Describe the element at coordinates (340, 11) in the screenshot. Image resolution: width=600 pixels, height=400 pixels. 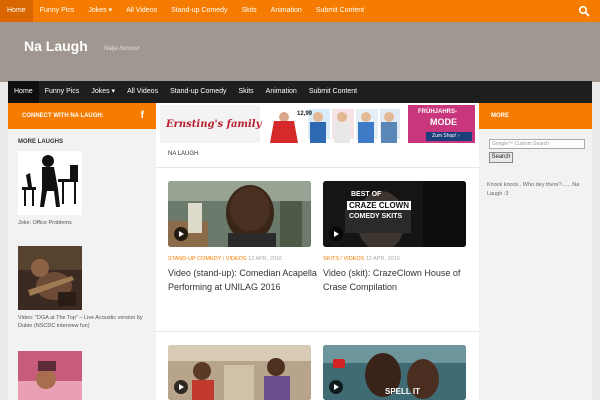
I see `top-nav-submit: Submit Content` at that location.